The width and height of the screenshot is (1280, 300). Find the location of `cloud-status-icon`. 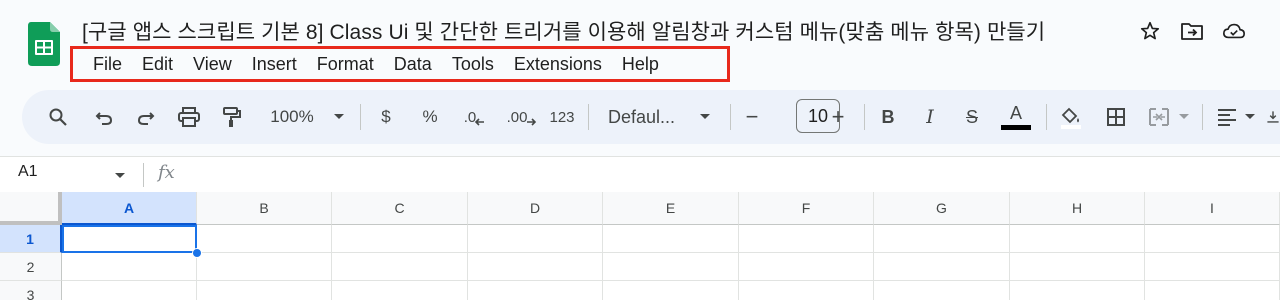

cloud-status-icon is located at coordinates (1234, 31).